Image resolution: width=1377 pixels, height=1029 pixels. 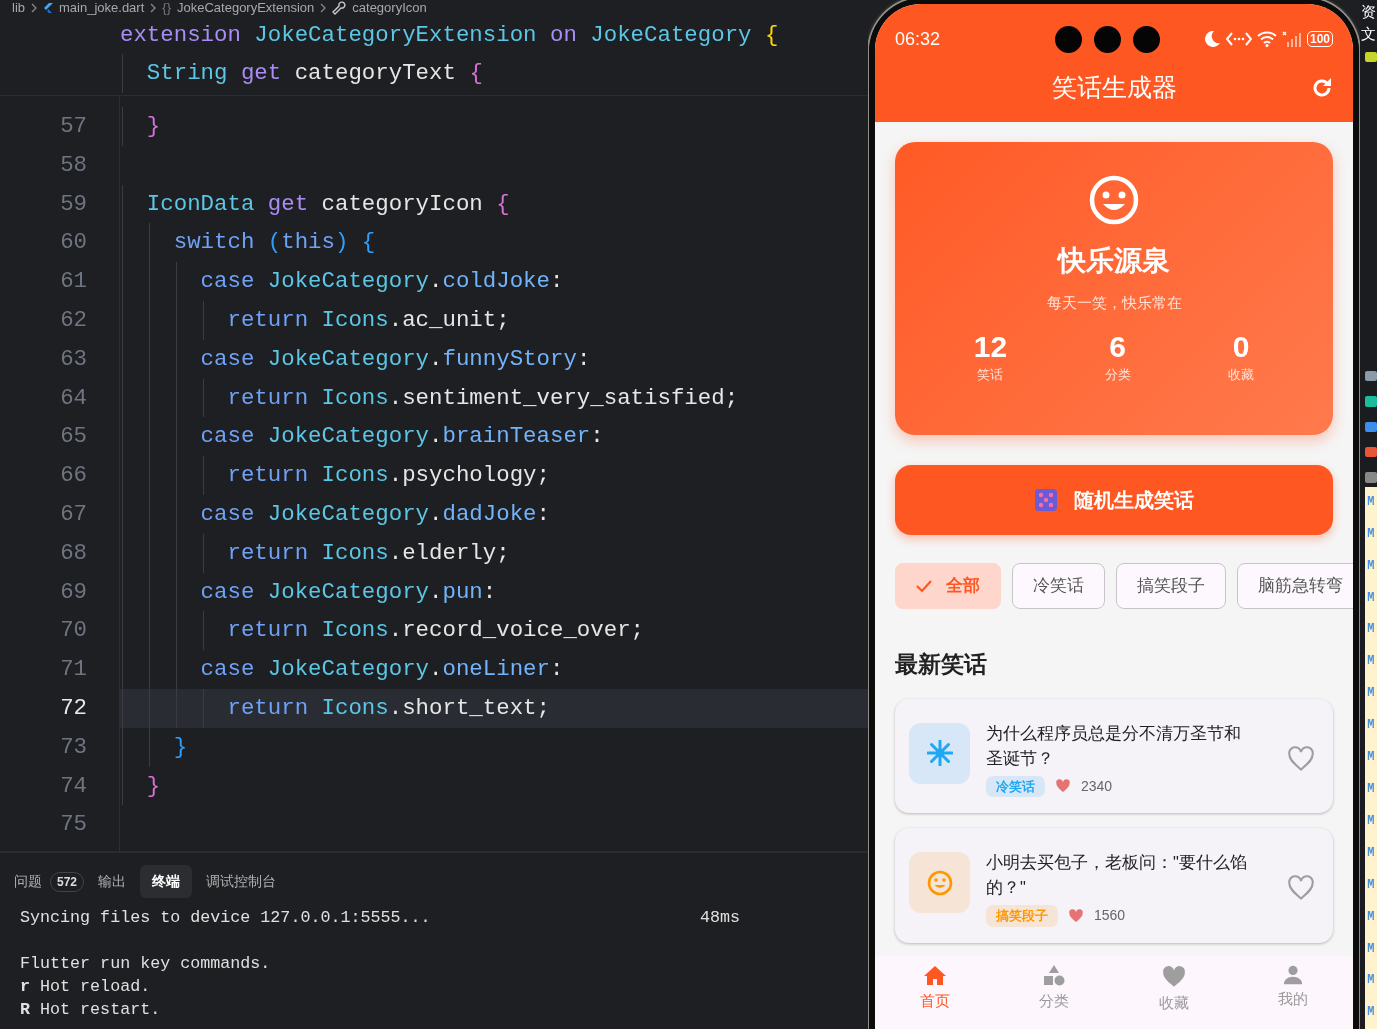 I want to click on code-line: IconData get categoryIcon {, so click(x=494, y=204).